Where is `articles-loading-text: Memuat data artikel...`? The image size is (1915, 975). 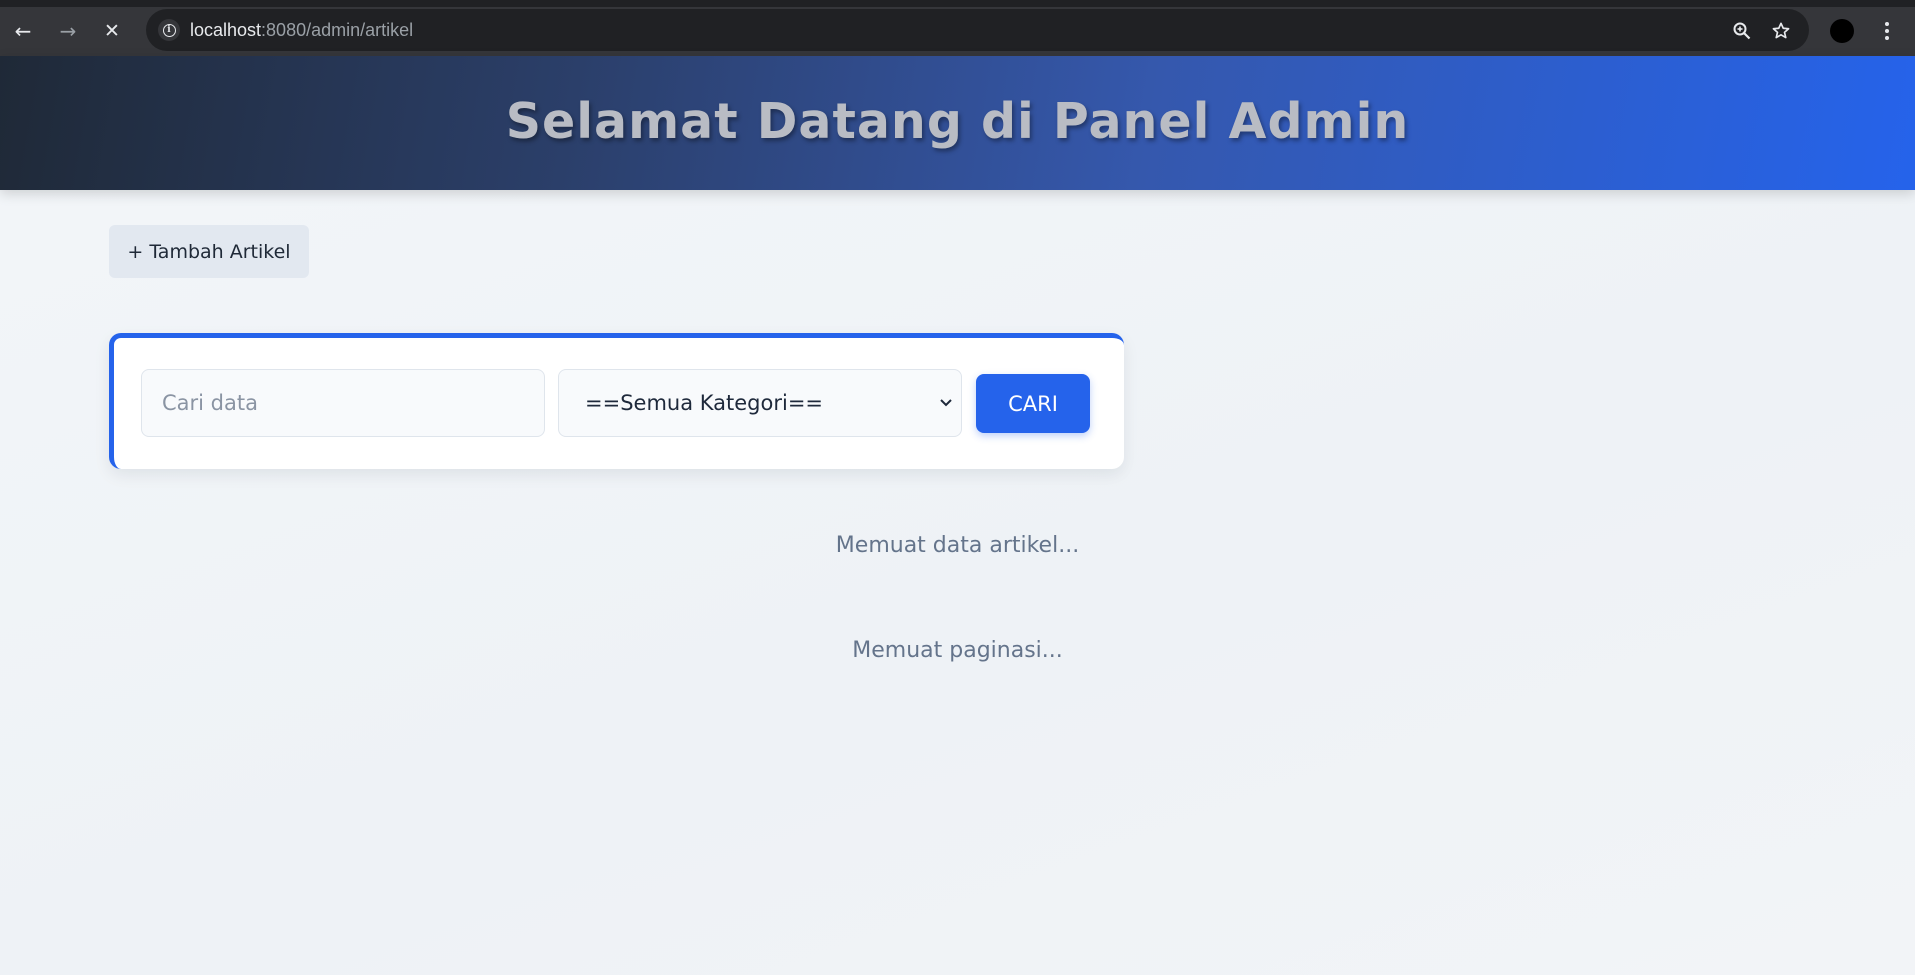 articles-loading-text: Memuat data artikel... is located at coordinates (957, 545).